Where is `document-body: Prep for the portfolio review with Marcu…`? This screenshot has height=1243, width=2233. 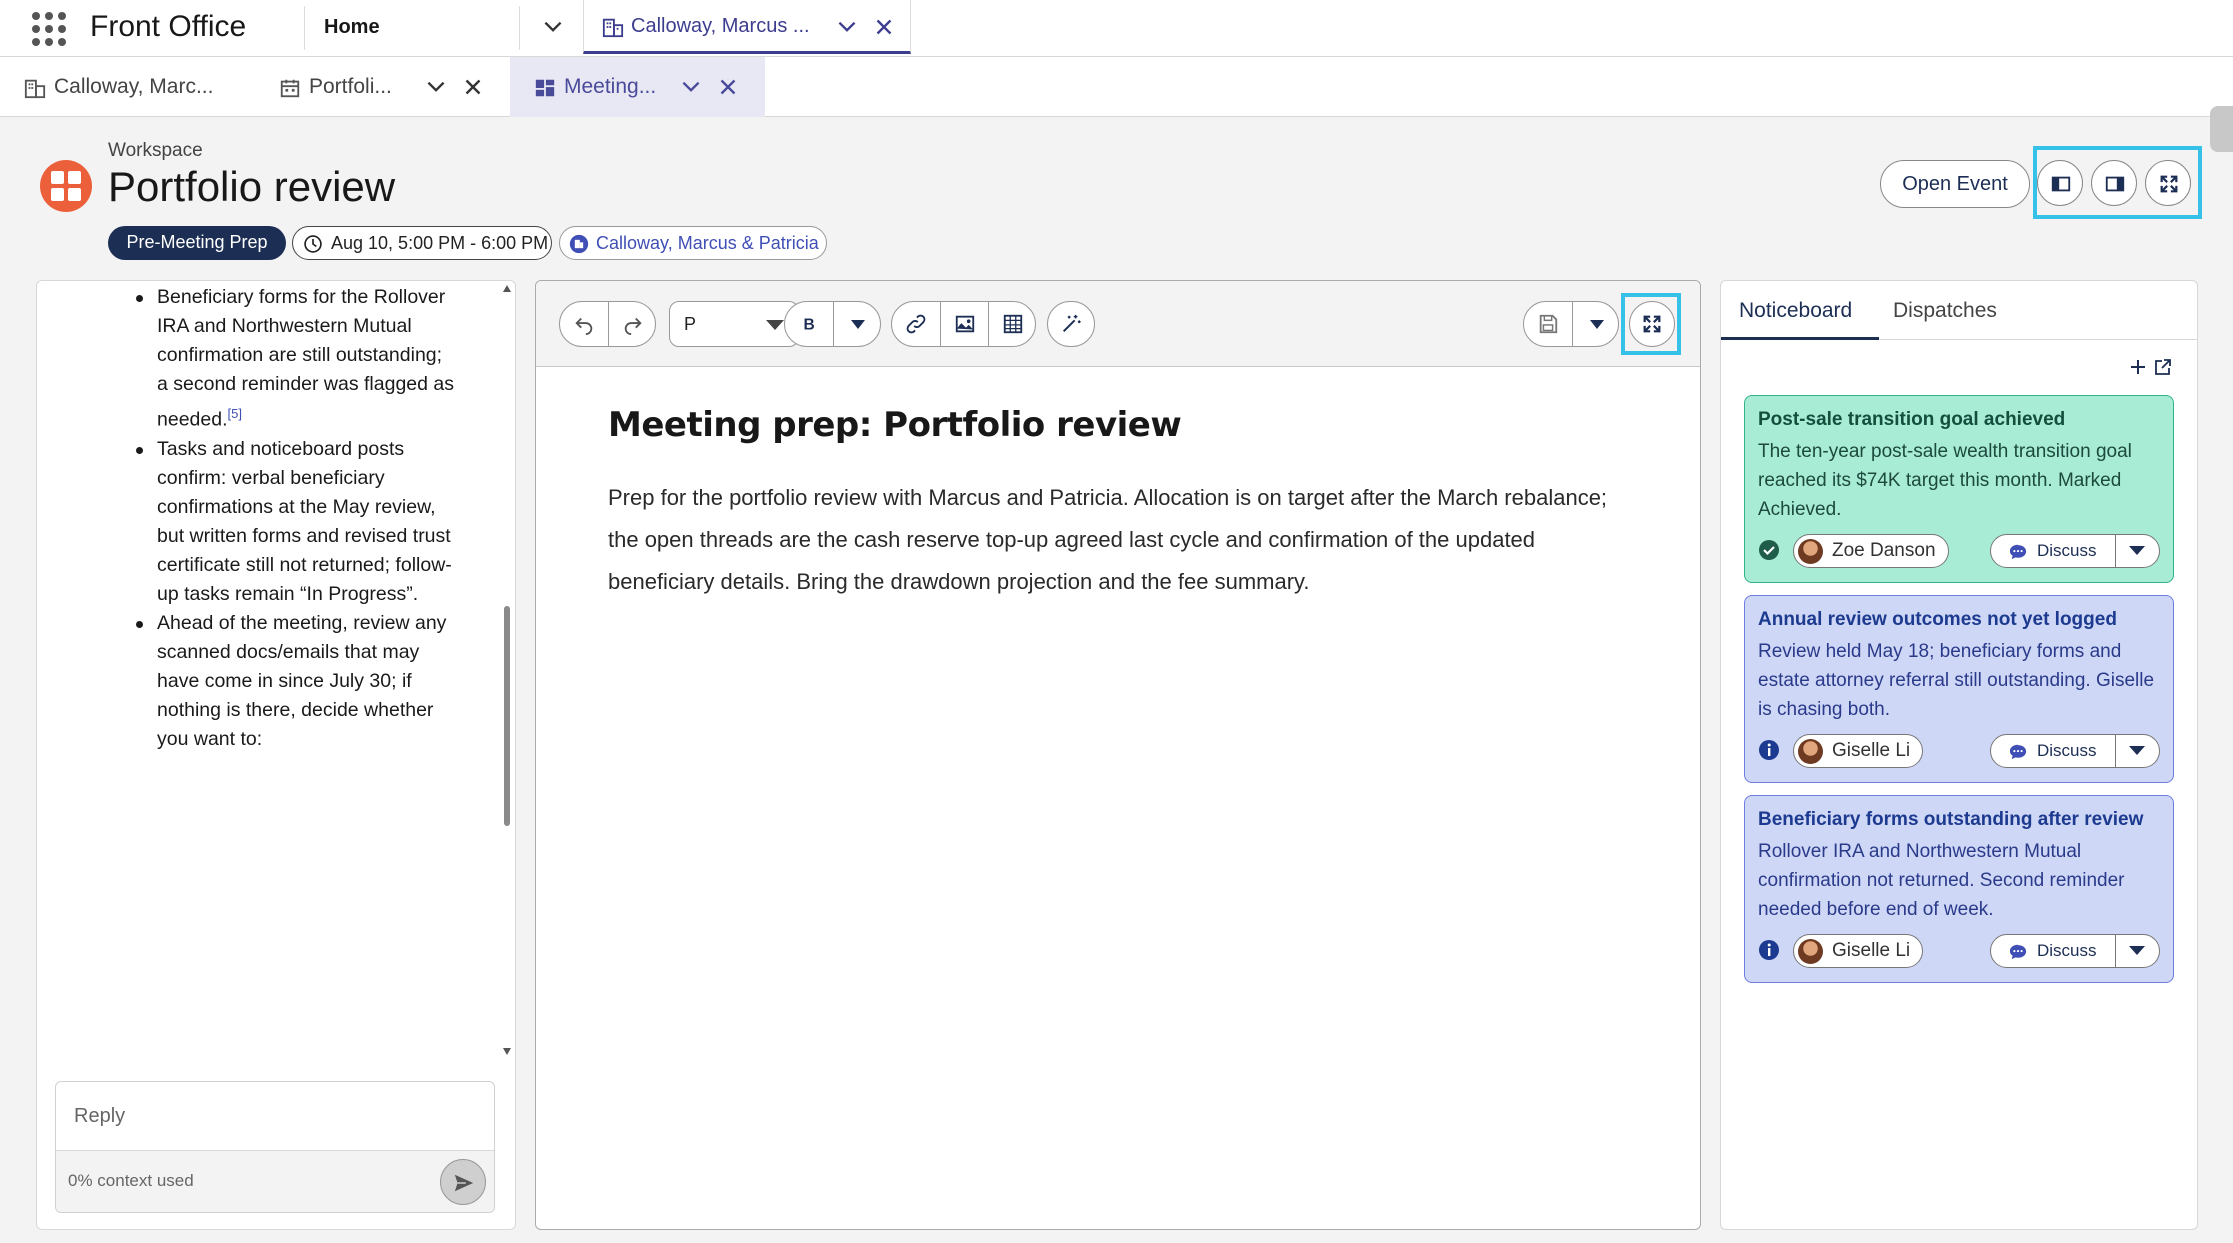
document-body: Prep for the portfolio review with Marcu… is located at coordinates (1123, 540).